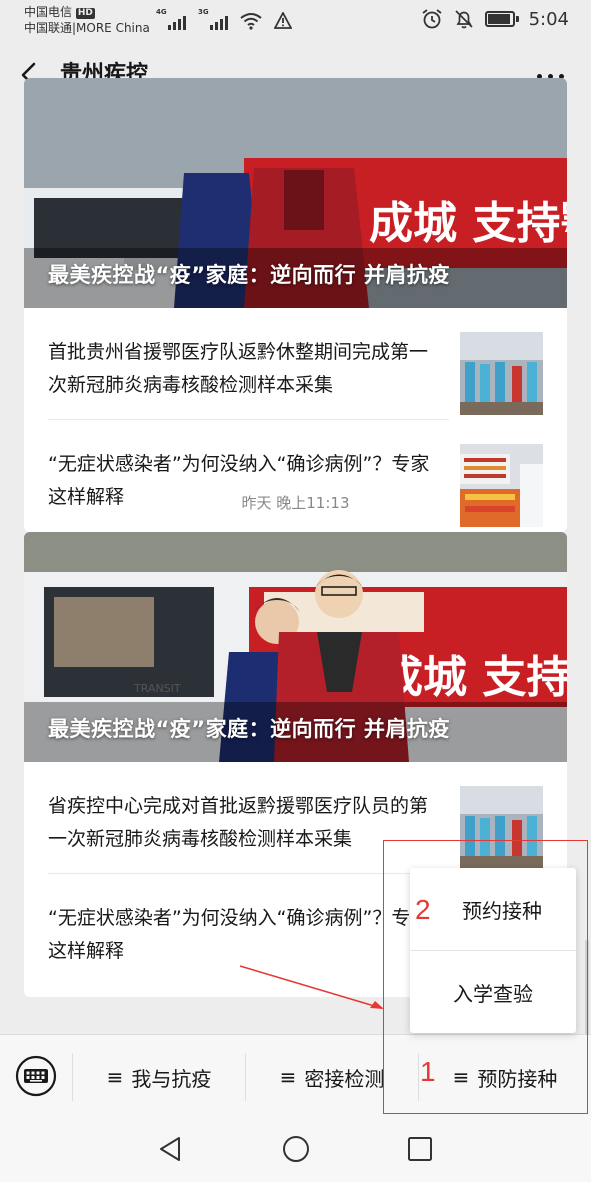 Image resolution: width=591 pixels, height=1182 pixels. I want to click on annotation-number-2: 2, so click(423, 909).